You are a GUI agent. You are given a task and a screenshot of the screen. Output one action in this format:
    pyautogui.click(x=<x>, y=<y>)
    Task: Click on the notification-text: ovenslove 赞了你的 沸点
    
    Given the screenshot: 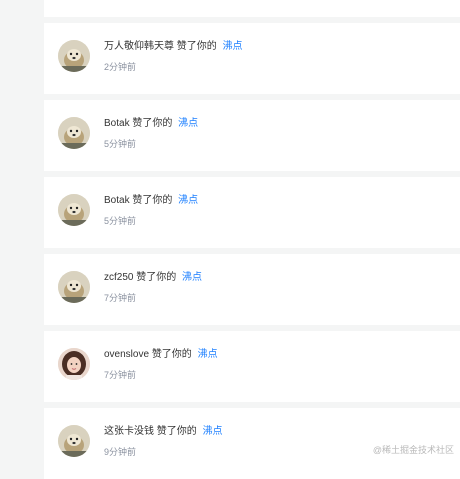 What is the action you would take?
    pyautogui.click(x=161, y=355)
    